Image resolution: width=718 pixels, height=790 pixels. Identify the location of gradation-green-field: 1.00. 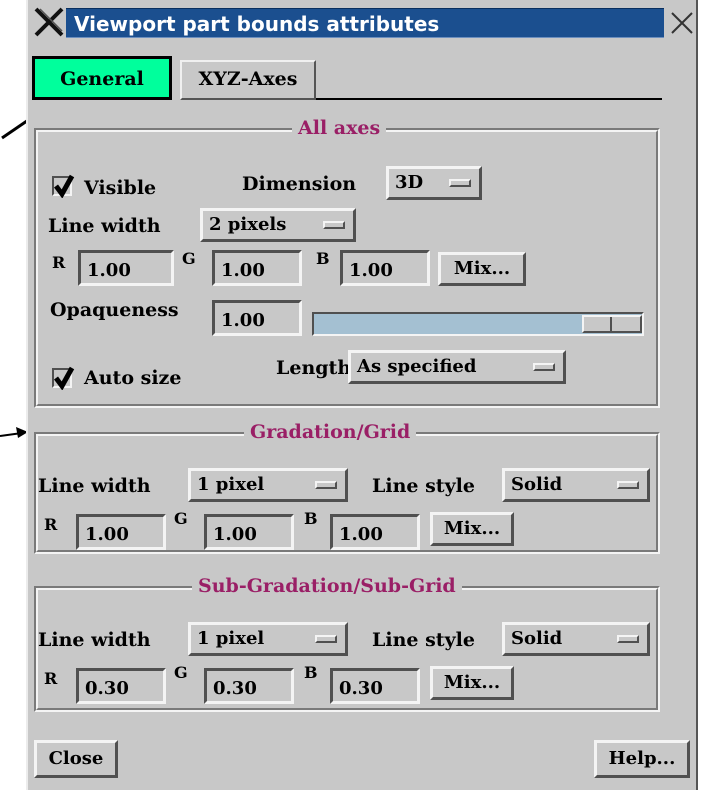
(249, 532).